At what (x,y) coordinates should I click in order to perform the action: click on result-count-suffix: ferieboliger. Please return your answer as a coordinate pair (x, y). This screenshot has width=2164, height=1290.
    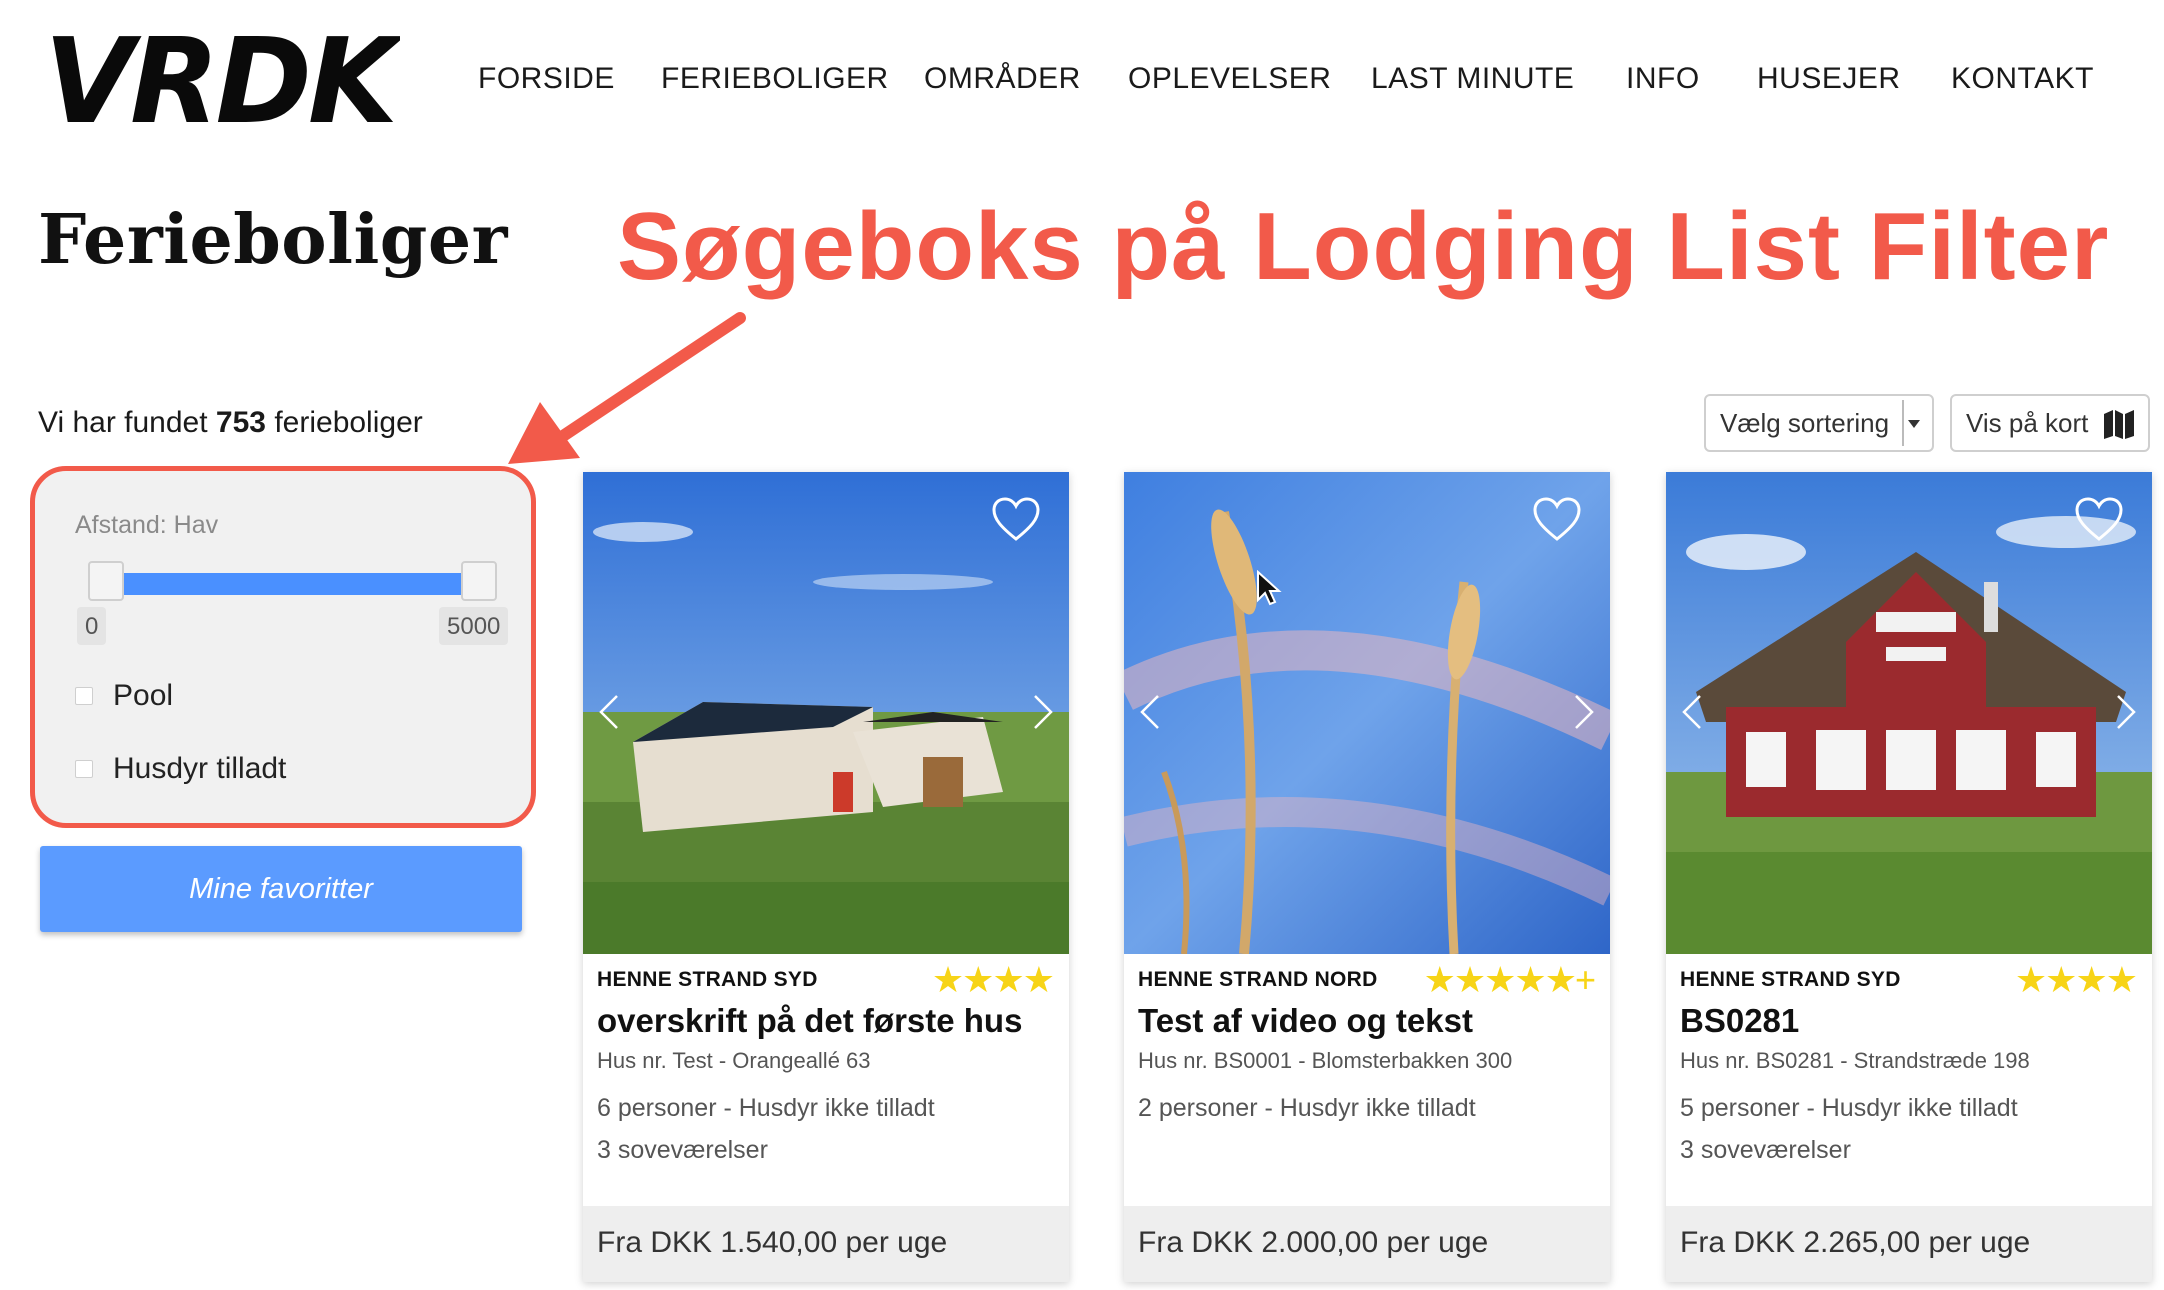
    Looking at the image, I should click on (348, 422).